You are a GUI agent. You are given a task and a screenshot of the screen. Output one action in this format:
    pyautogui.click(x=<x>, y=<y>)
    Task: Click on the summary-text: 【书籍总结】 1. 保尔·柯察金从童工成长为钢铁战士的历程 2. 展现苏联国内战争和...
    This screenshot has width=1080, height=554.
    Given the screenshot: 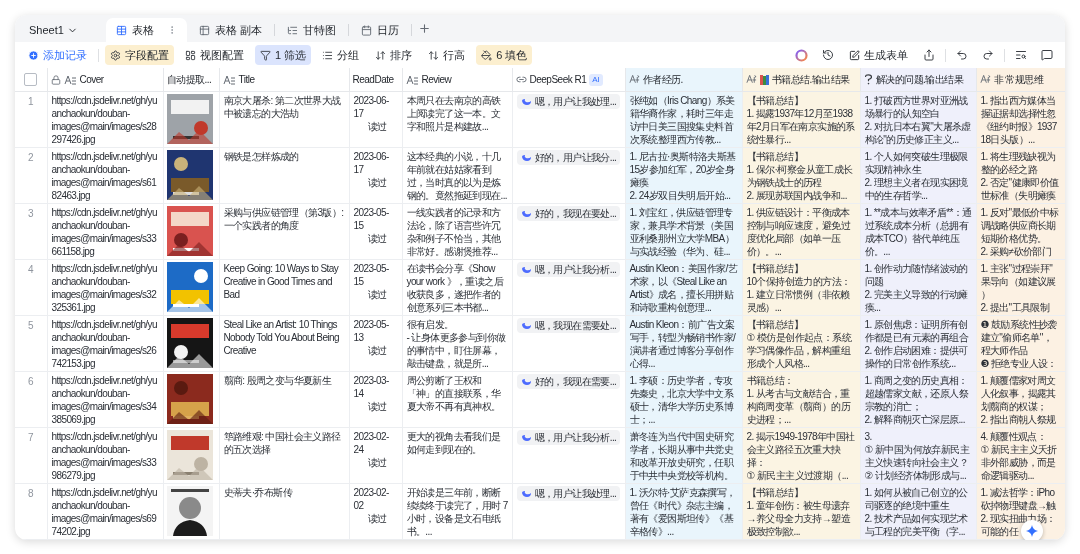 What is the action you would take?
    pyautogui.click(x=801, y=175)
    